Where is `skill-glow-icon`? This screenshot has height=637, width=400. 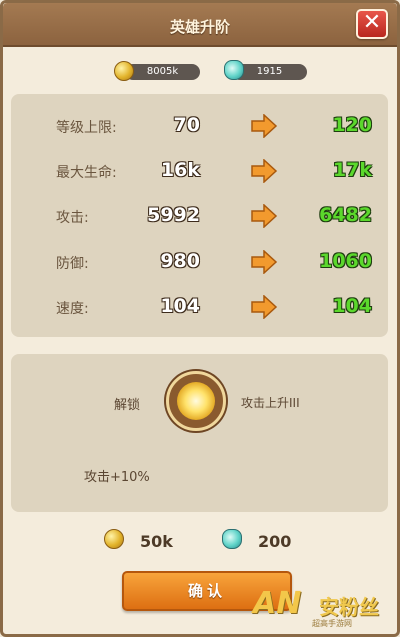 skill-glow-icon is located at coordinates (196, 401).